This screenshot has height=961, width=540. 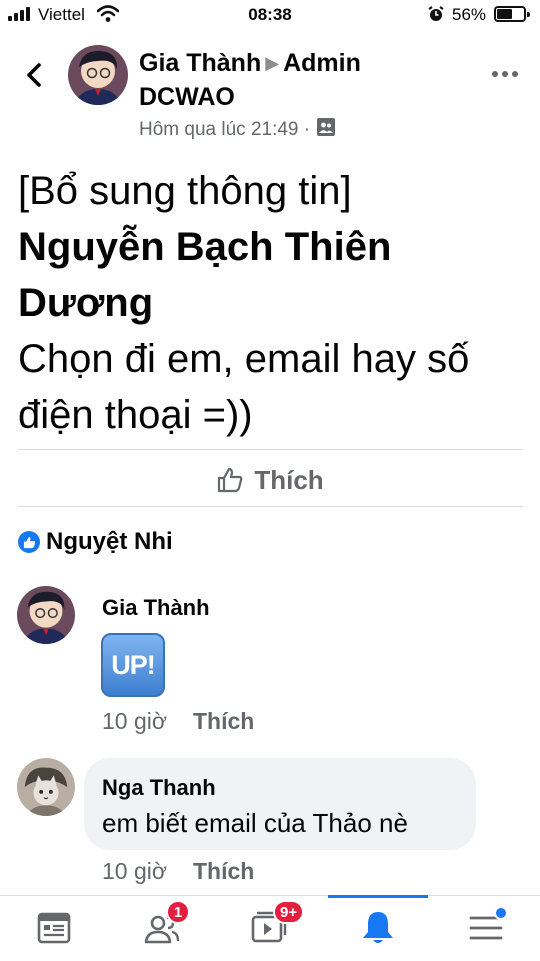 I want to click on play-arrow-icon: ▶, so click(x=272, y=63).